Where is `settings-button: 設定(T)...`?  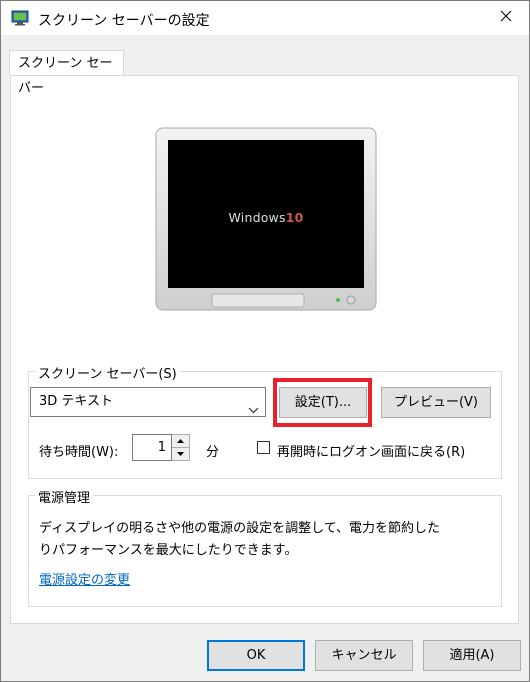
settings-button: 設定(T)... is located at coordinates (323, 402).